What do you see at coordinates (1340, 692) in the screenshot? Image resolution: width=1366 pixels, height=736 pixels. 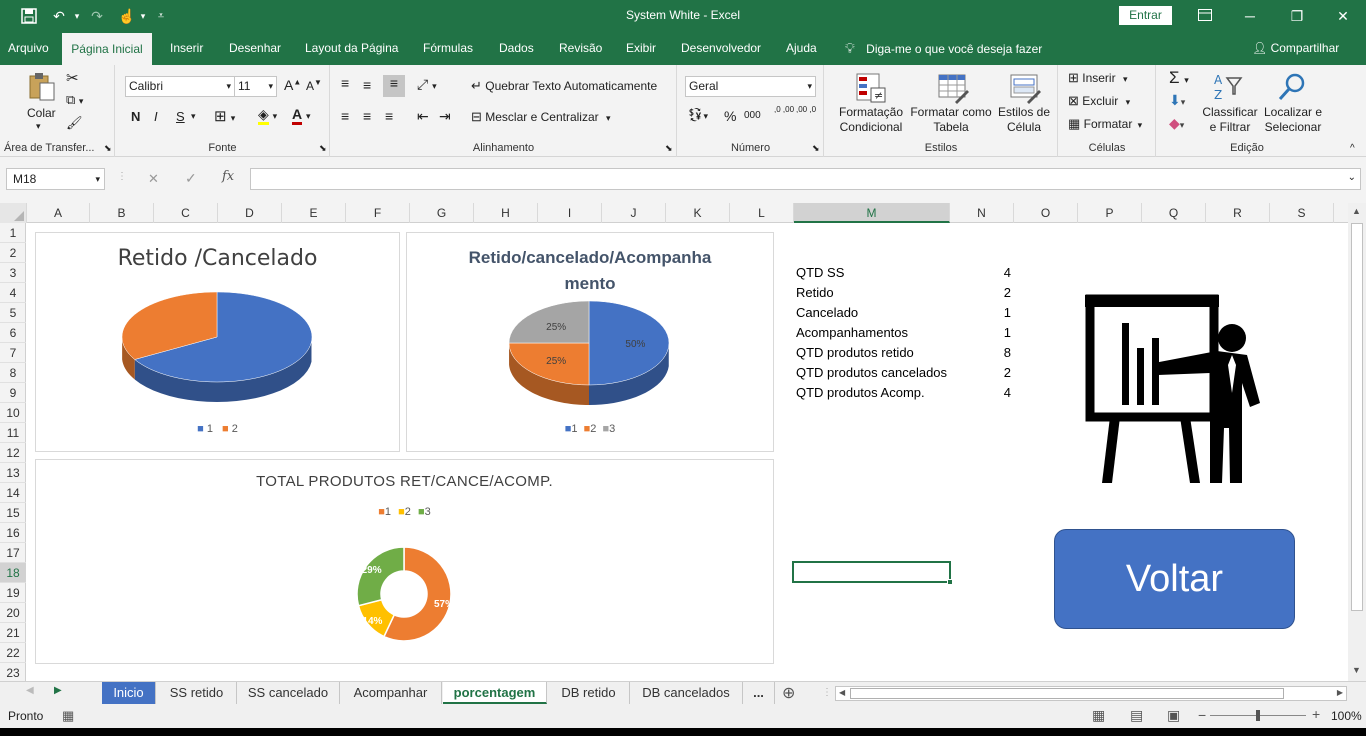 I see `scroll-right-icon: ▶` at bounding box center [1340, 692].